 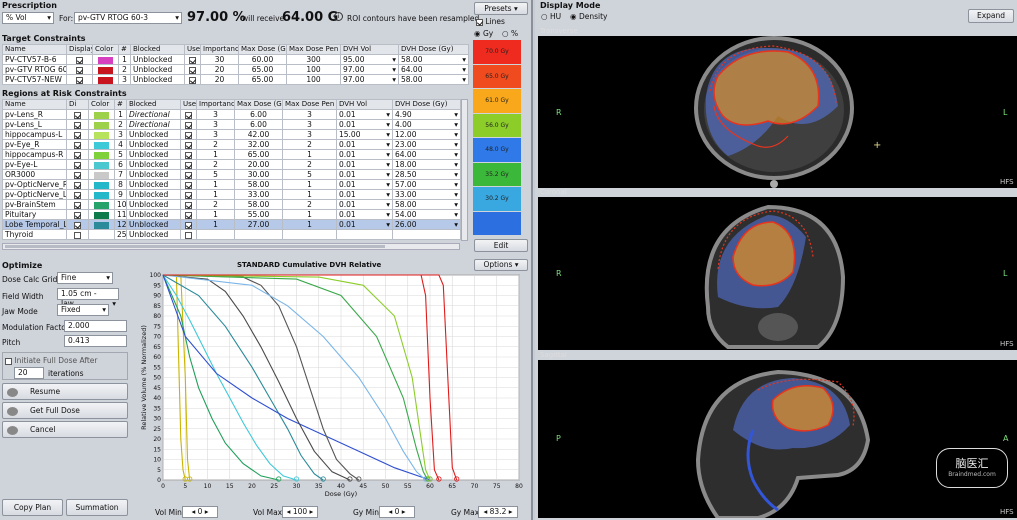 What do you see at coordinates (258, 144) in the screenshot?
I see `oar-max-dose-cell: 32.00` at bounding box center [258, 144].